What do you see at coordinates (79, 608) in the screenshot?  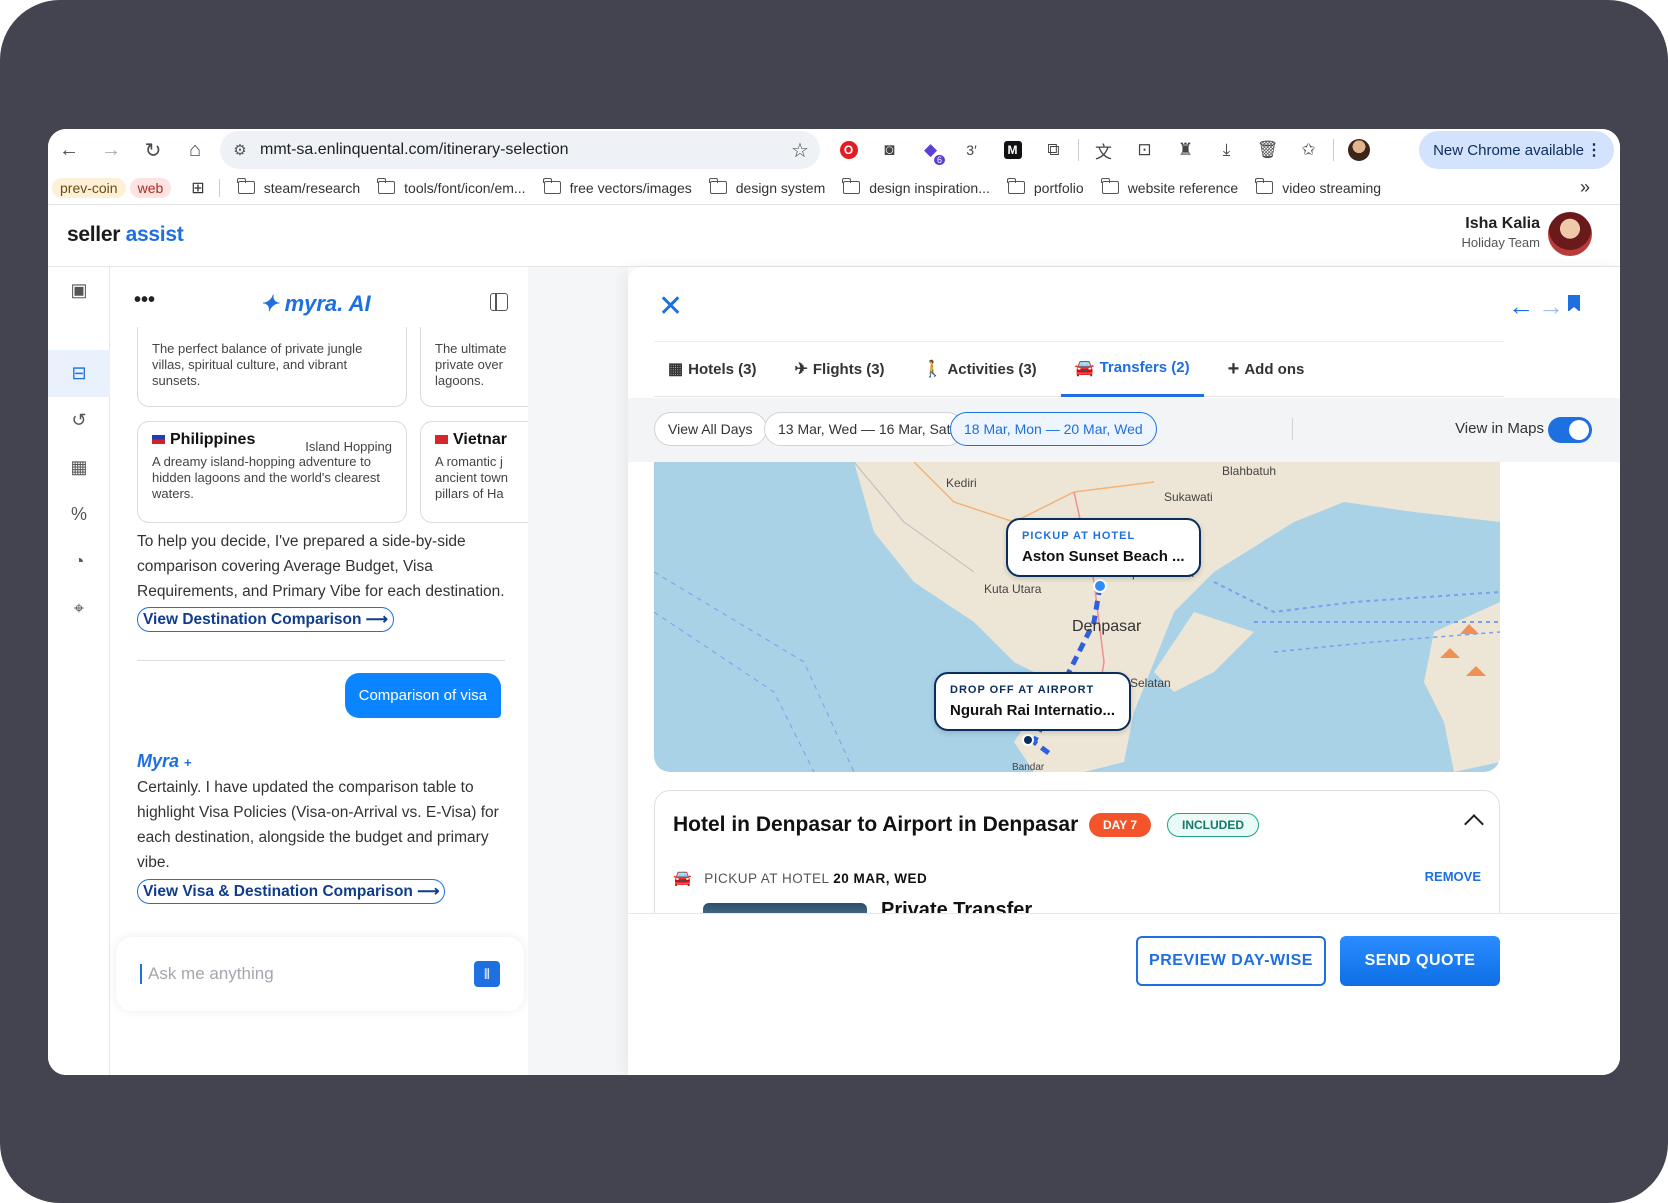 I see `location-nav-icon: ⌖` at bounding box center [79, 608].